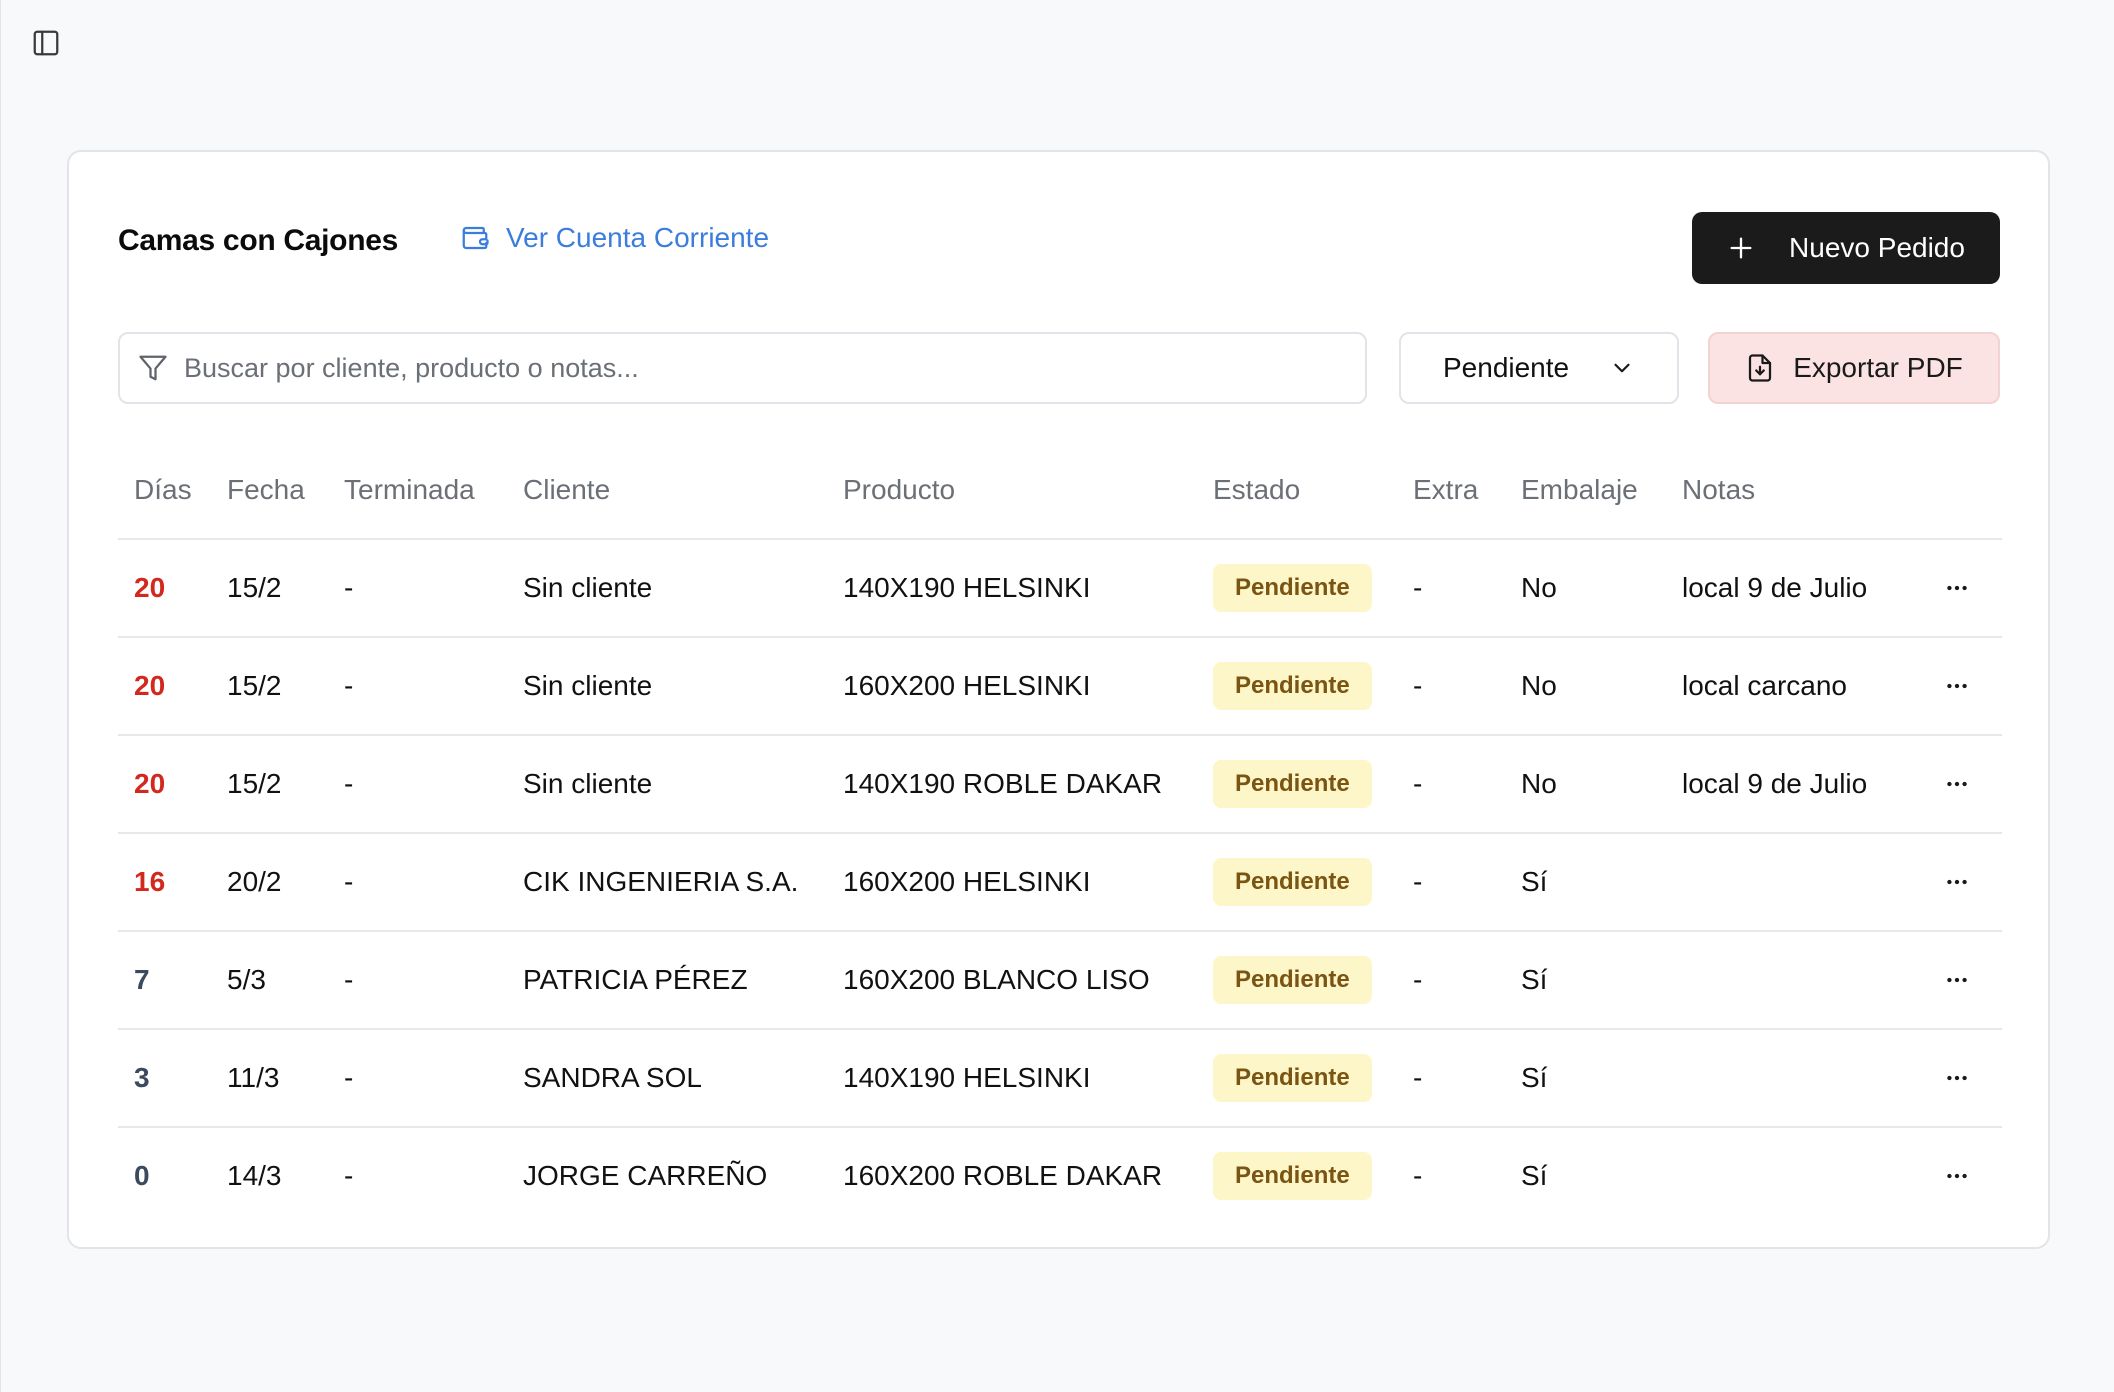 This screenshot has height=1392, width=2114. Describe the element at coordinates (1012, 1078) in the screenshot. I see `cell-producto: 140X190 HELSINKI` at that location.